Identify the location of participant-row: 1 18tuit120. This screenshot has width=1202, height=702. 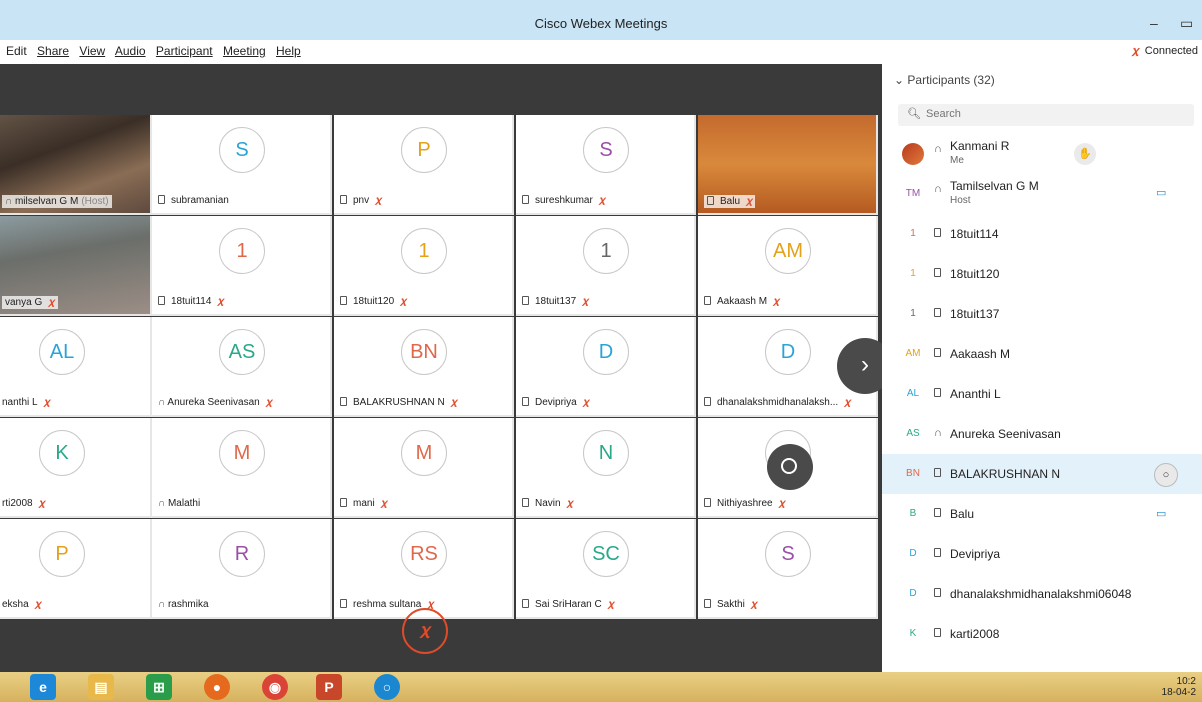
(1042, 274).